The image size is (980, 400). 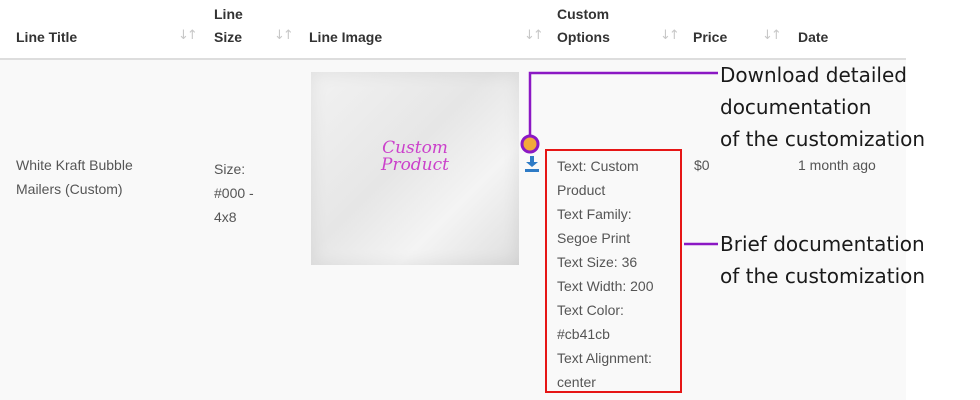 What do you see at coordinates (46, 37) in the screenshot?
I see `column-header-line-title: Line Title` at bounding box center [46, 37].